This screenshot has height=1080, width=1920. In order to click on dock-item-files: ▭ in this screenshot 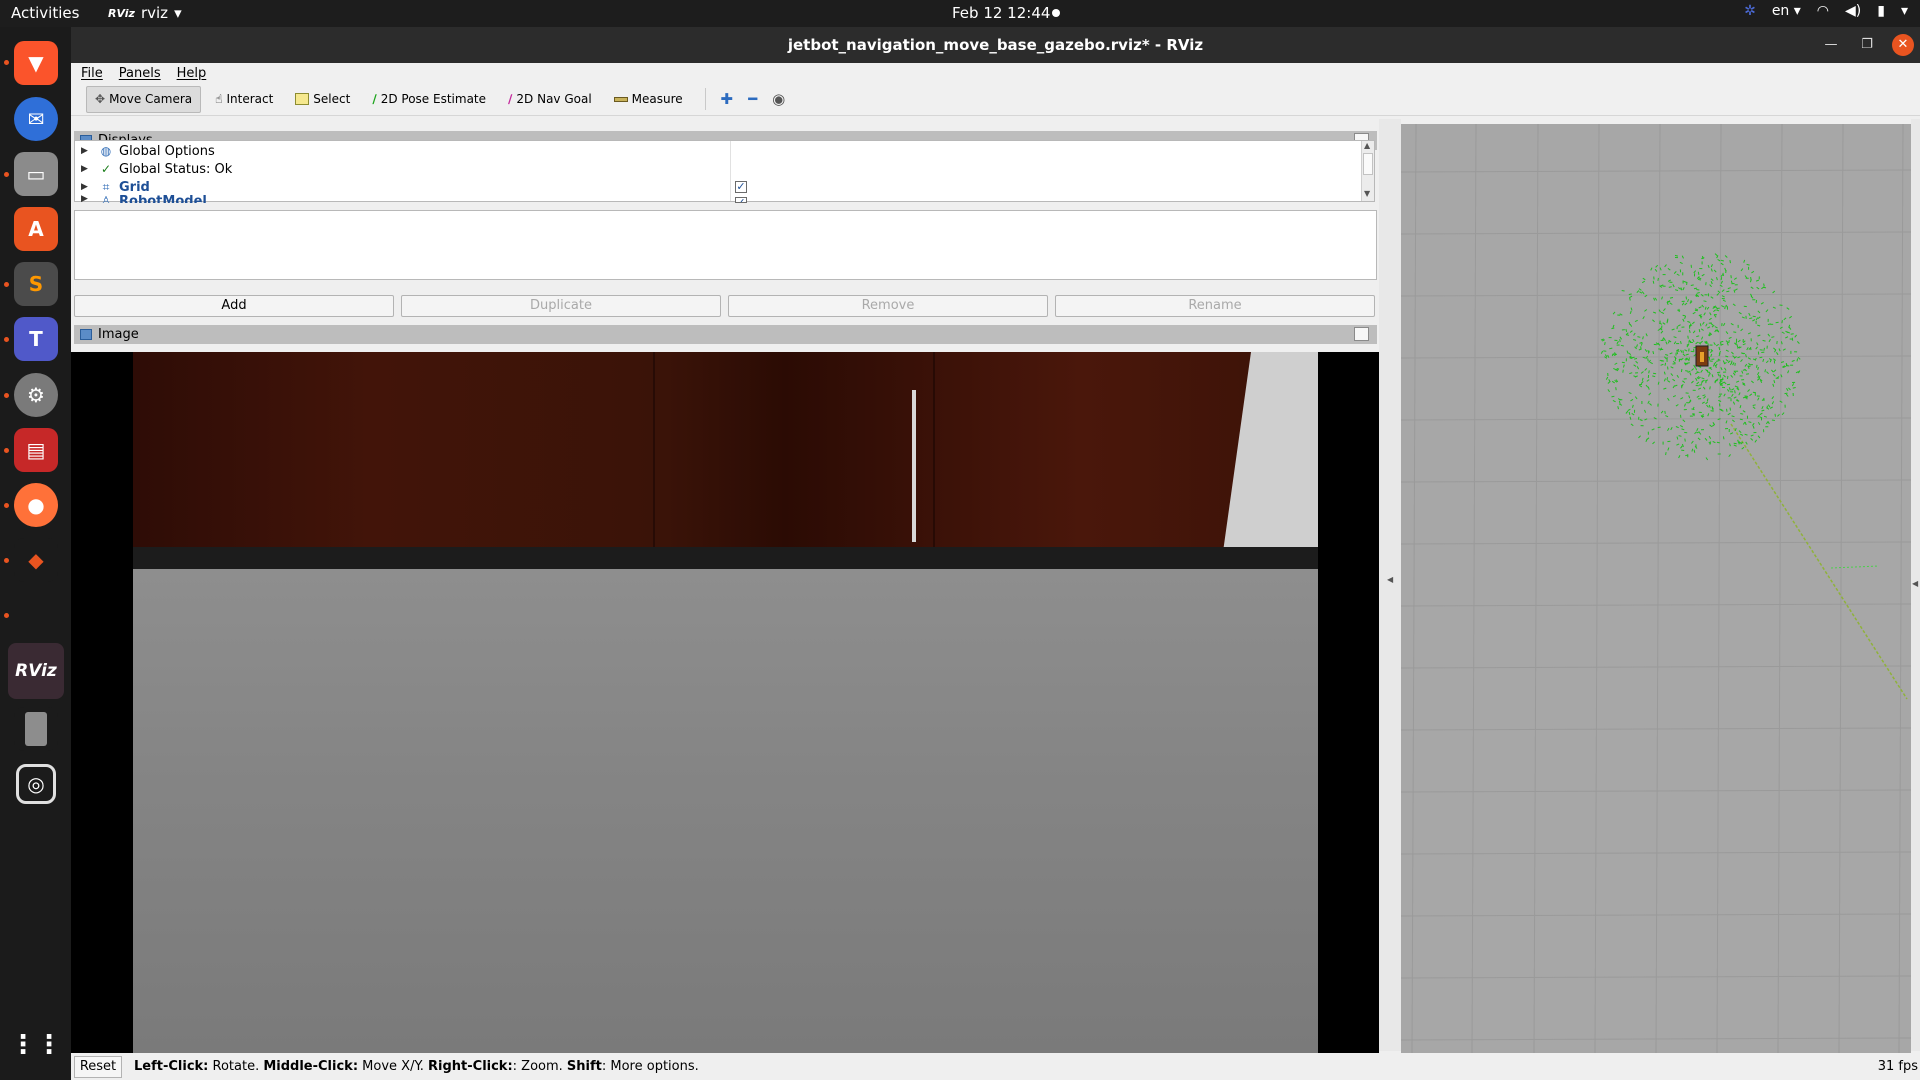, I will do `click(36, 174)`.